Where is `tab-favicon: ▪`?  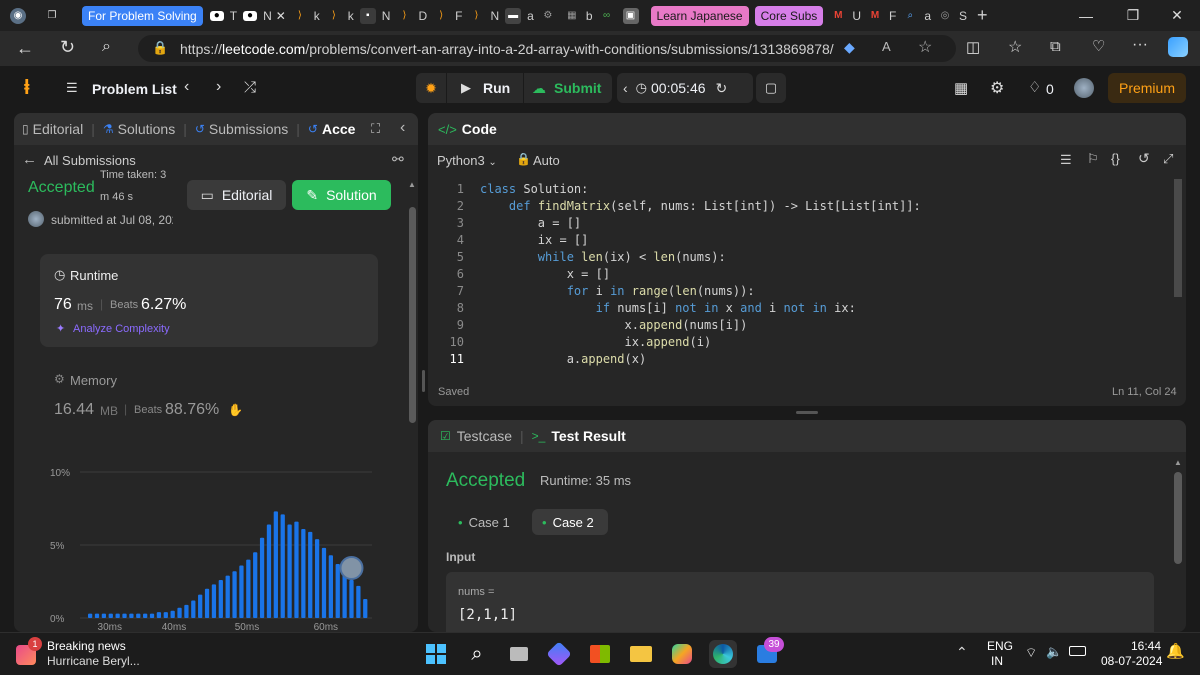 tab-favicon: ▪ is located at coordinates (367, 15).